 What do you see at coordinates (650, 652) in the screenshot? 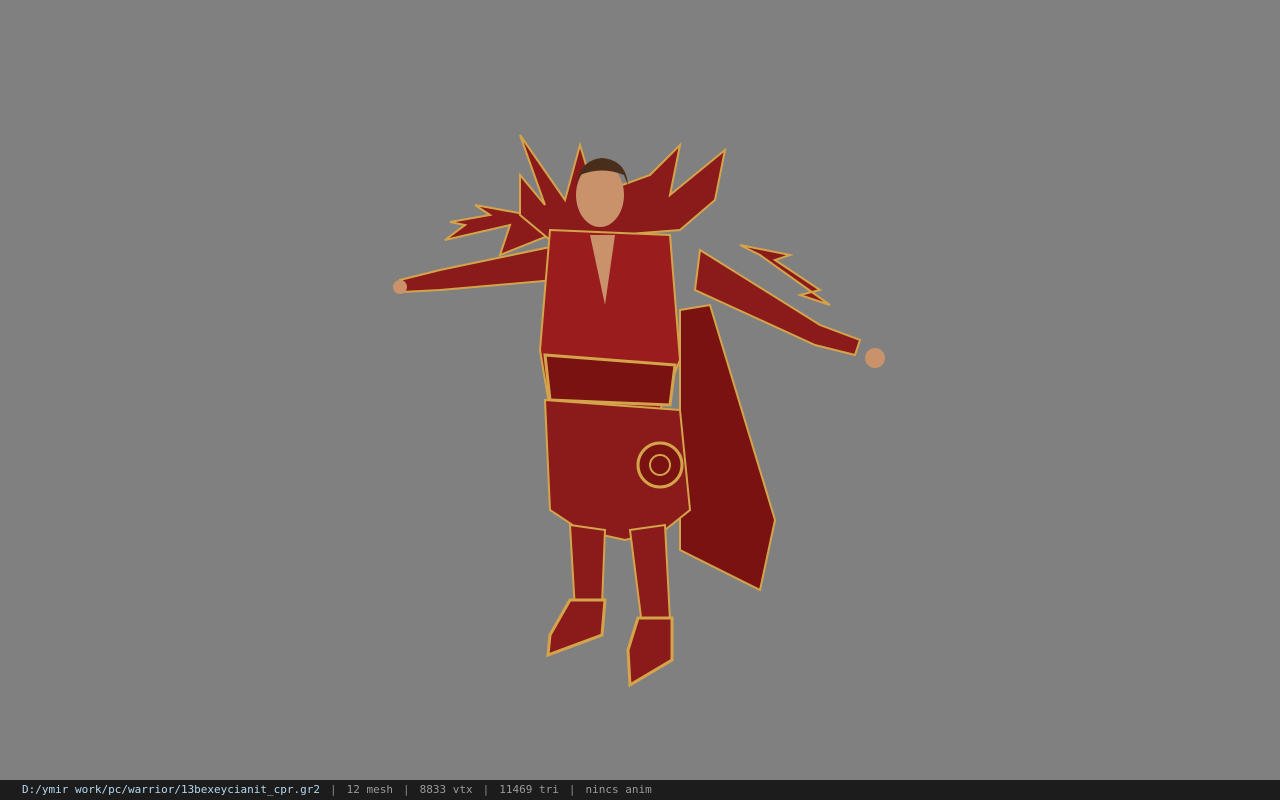
I see `right-boot` at bounding box center [650, 652].